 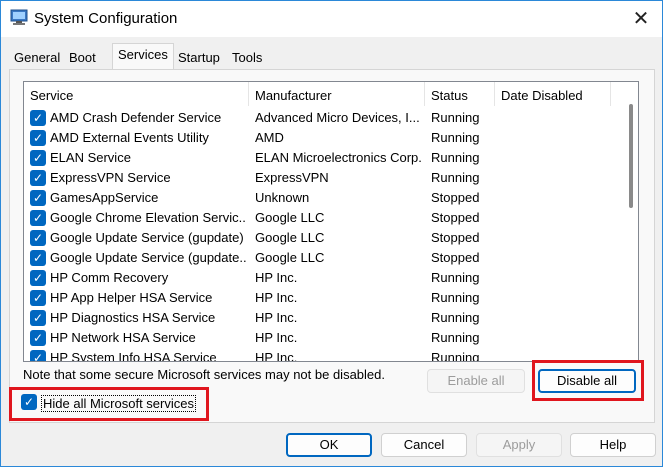 What do you see at coordinates (147, 237) in the screenshot?
I see `service-name: Google Update Service (gupdate)` at bounding box center [147, 237].